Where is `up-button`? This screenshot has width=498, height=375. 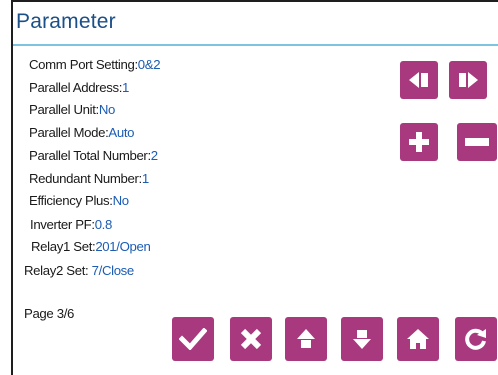
up-button is located at coordinates (306, 339).